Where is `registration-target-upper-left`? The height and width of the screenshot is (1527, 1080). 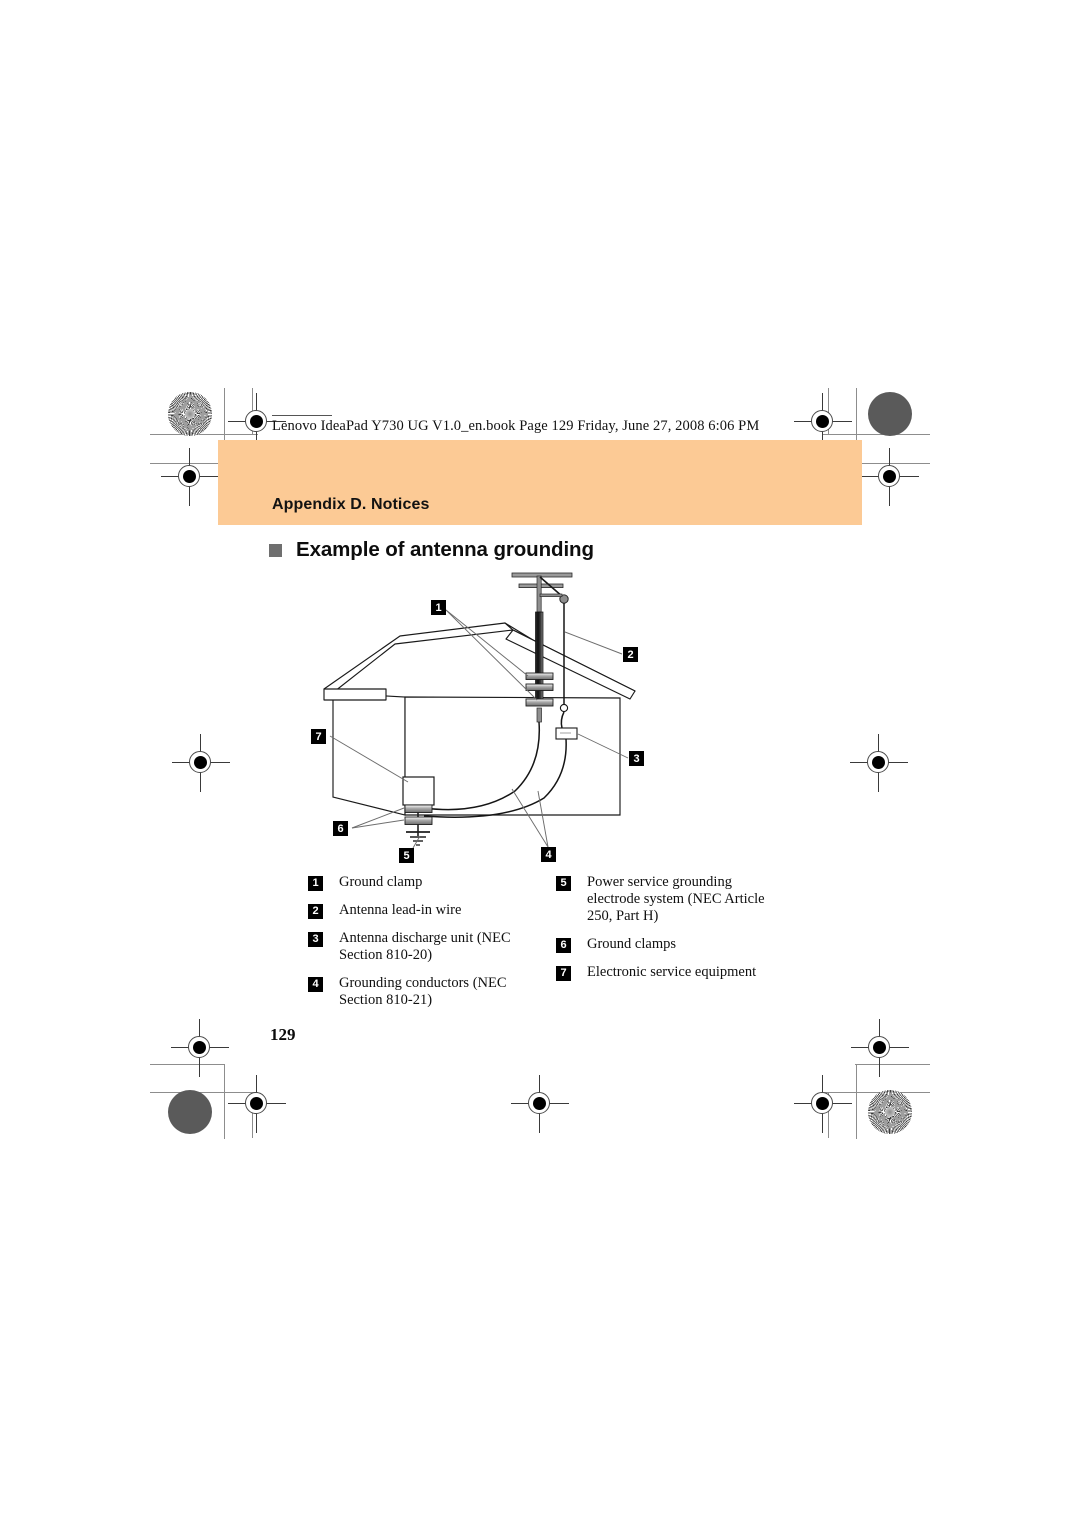
registration-target-upper-left is located at coordinates (190, 477).